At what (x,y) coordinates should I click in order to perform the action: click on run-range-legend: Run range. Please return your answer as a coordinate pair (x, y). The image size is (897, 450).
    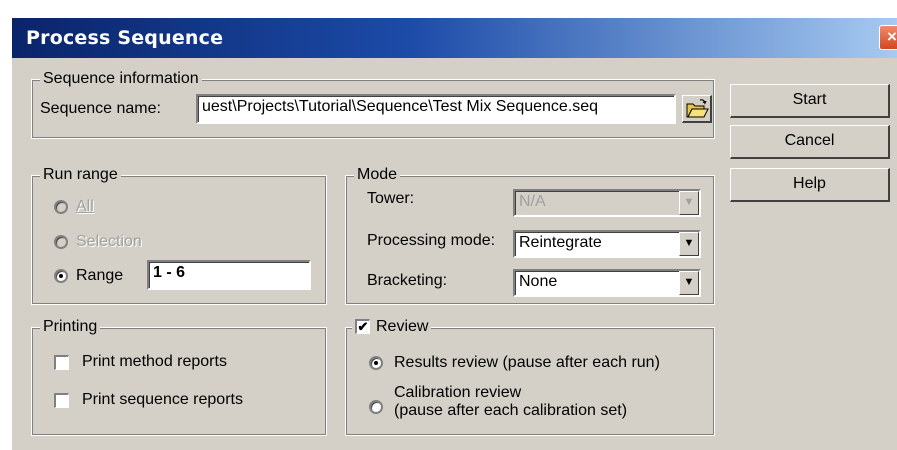
    Looking at the image, I should click on (80, 175).